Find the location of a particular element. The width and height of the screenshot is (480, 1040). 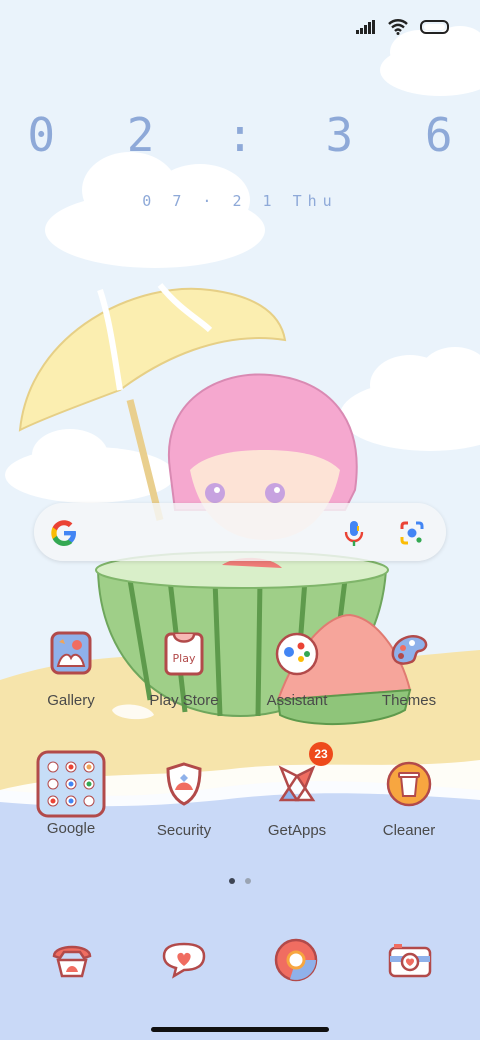

dock-messages is located at coordinates (184, 960).